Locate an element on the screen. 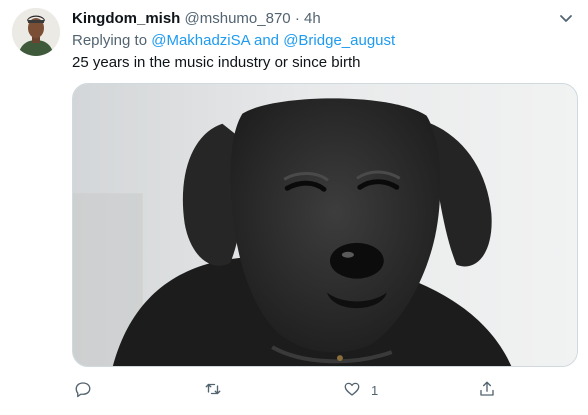  retweet-icon is located at coordinates (213, 390).